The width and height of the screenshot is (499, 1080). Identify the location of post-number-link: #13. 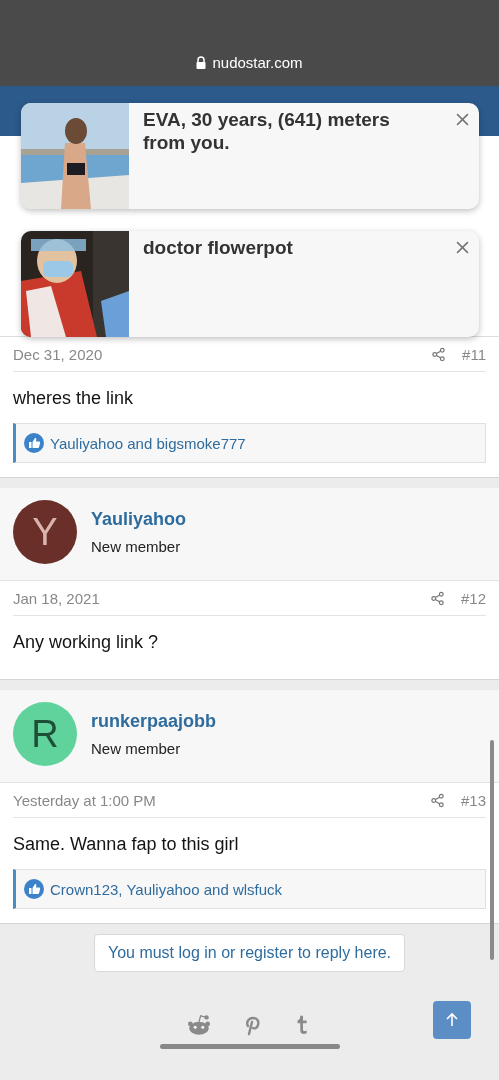
(473, 800).